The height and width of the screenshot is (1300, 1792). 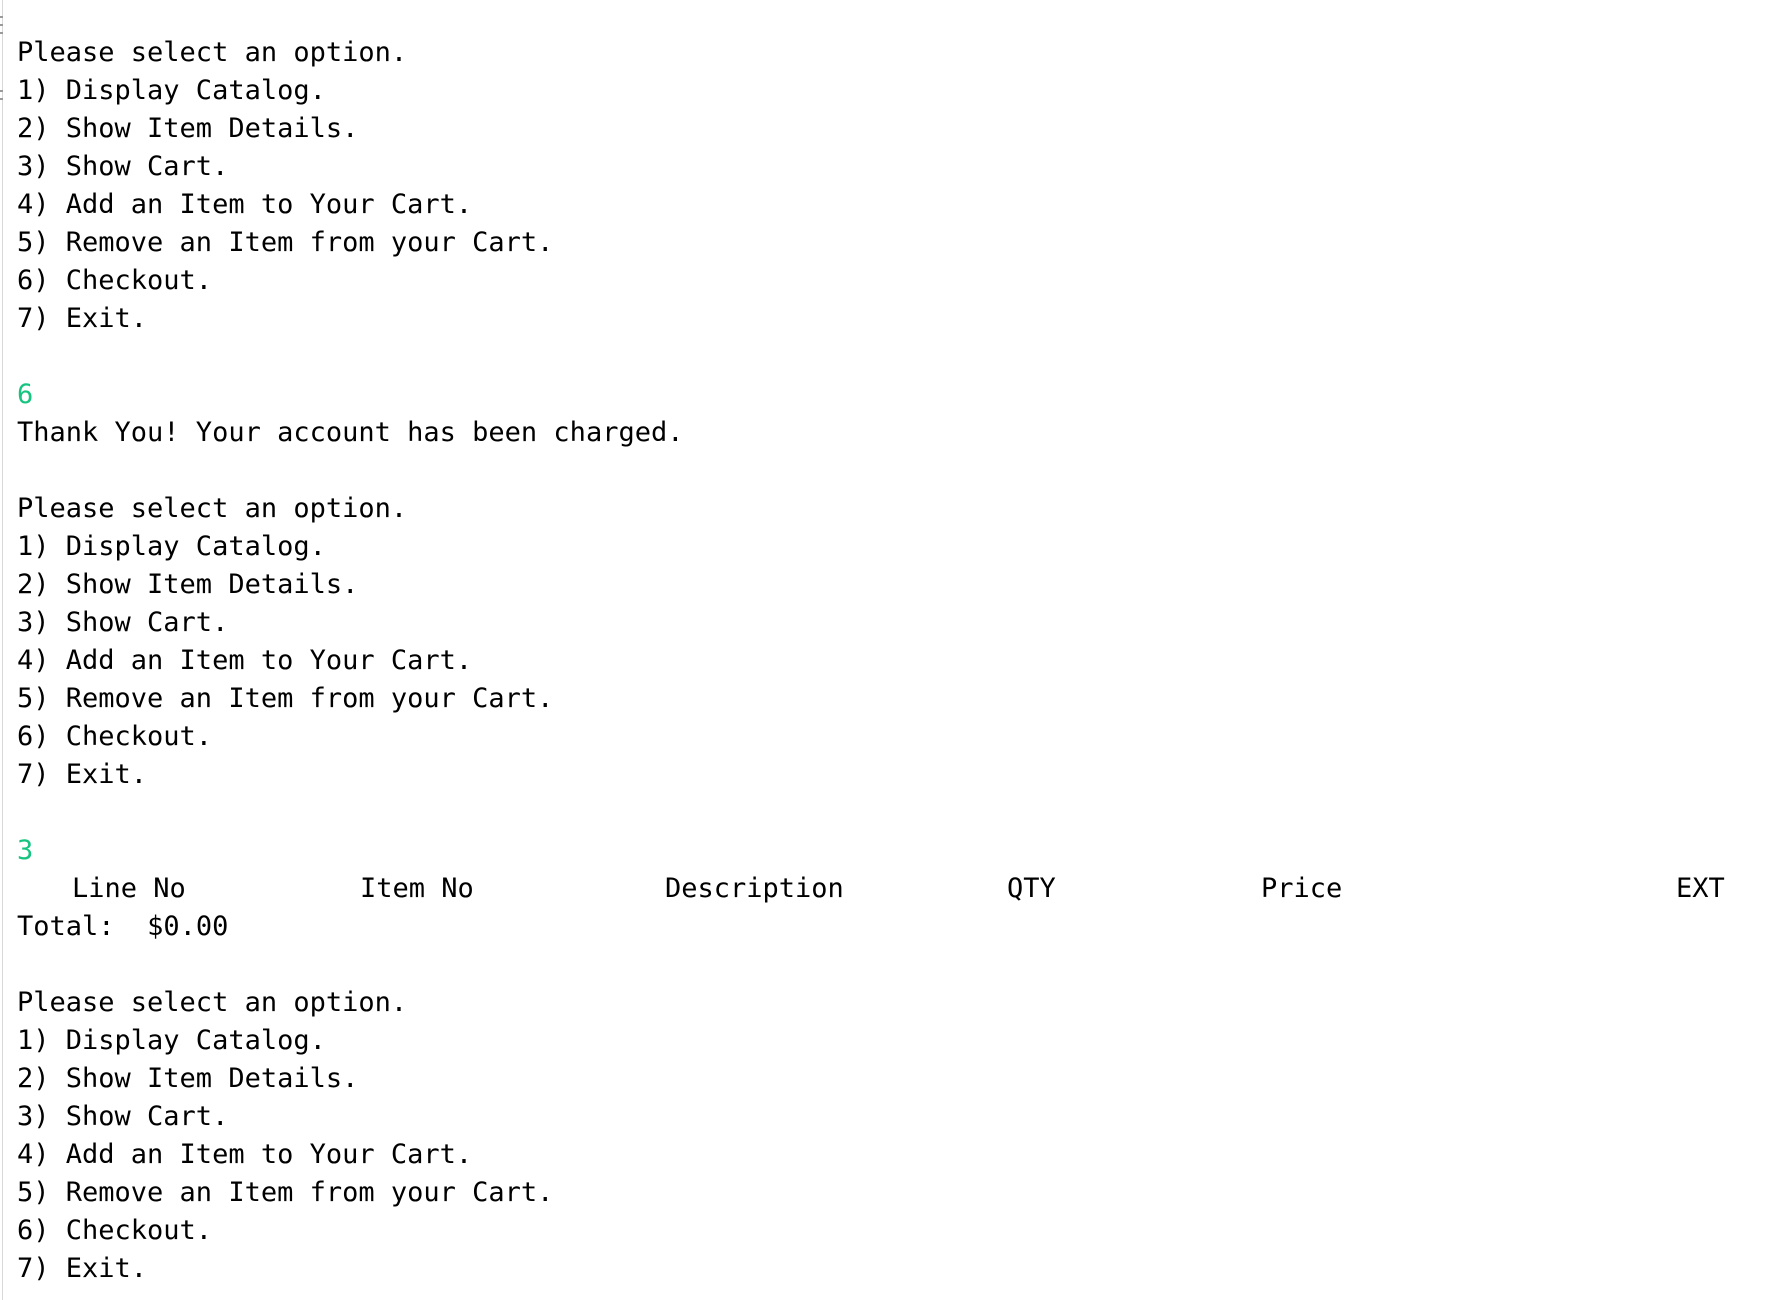 I want to click on header-qty: QTY, so click(x=1031, y=888).